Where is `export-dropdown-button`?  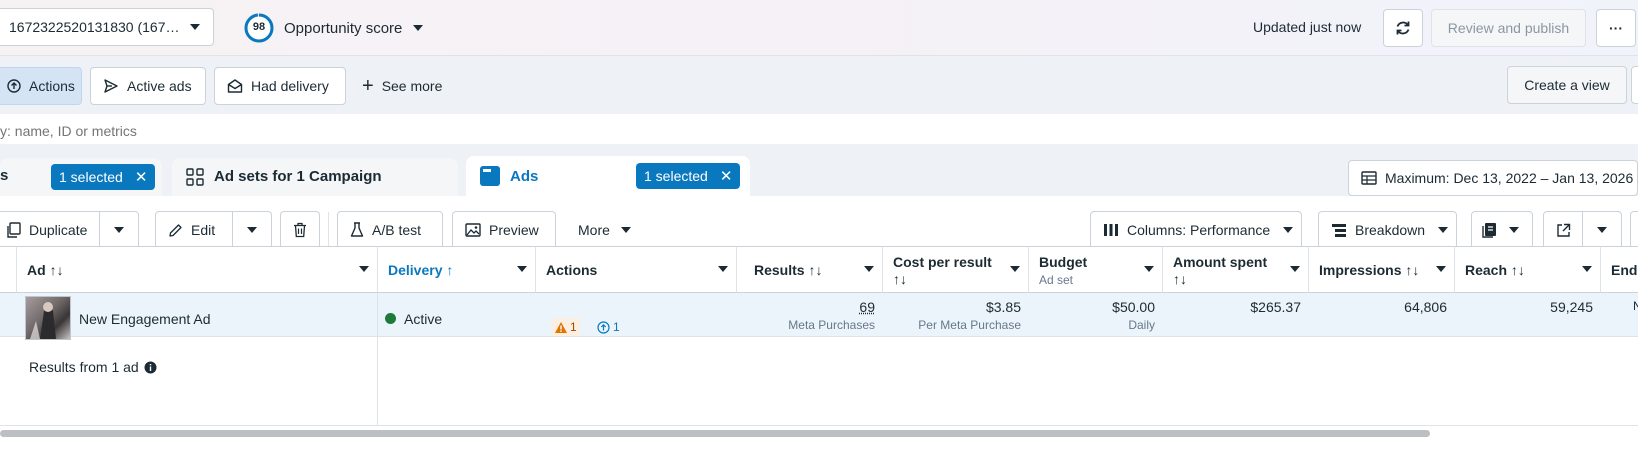
export-dropdown-button is located at coordinates (1602, 230).